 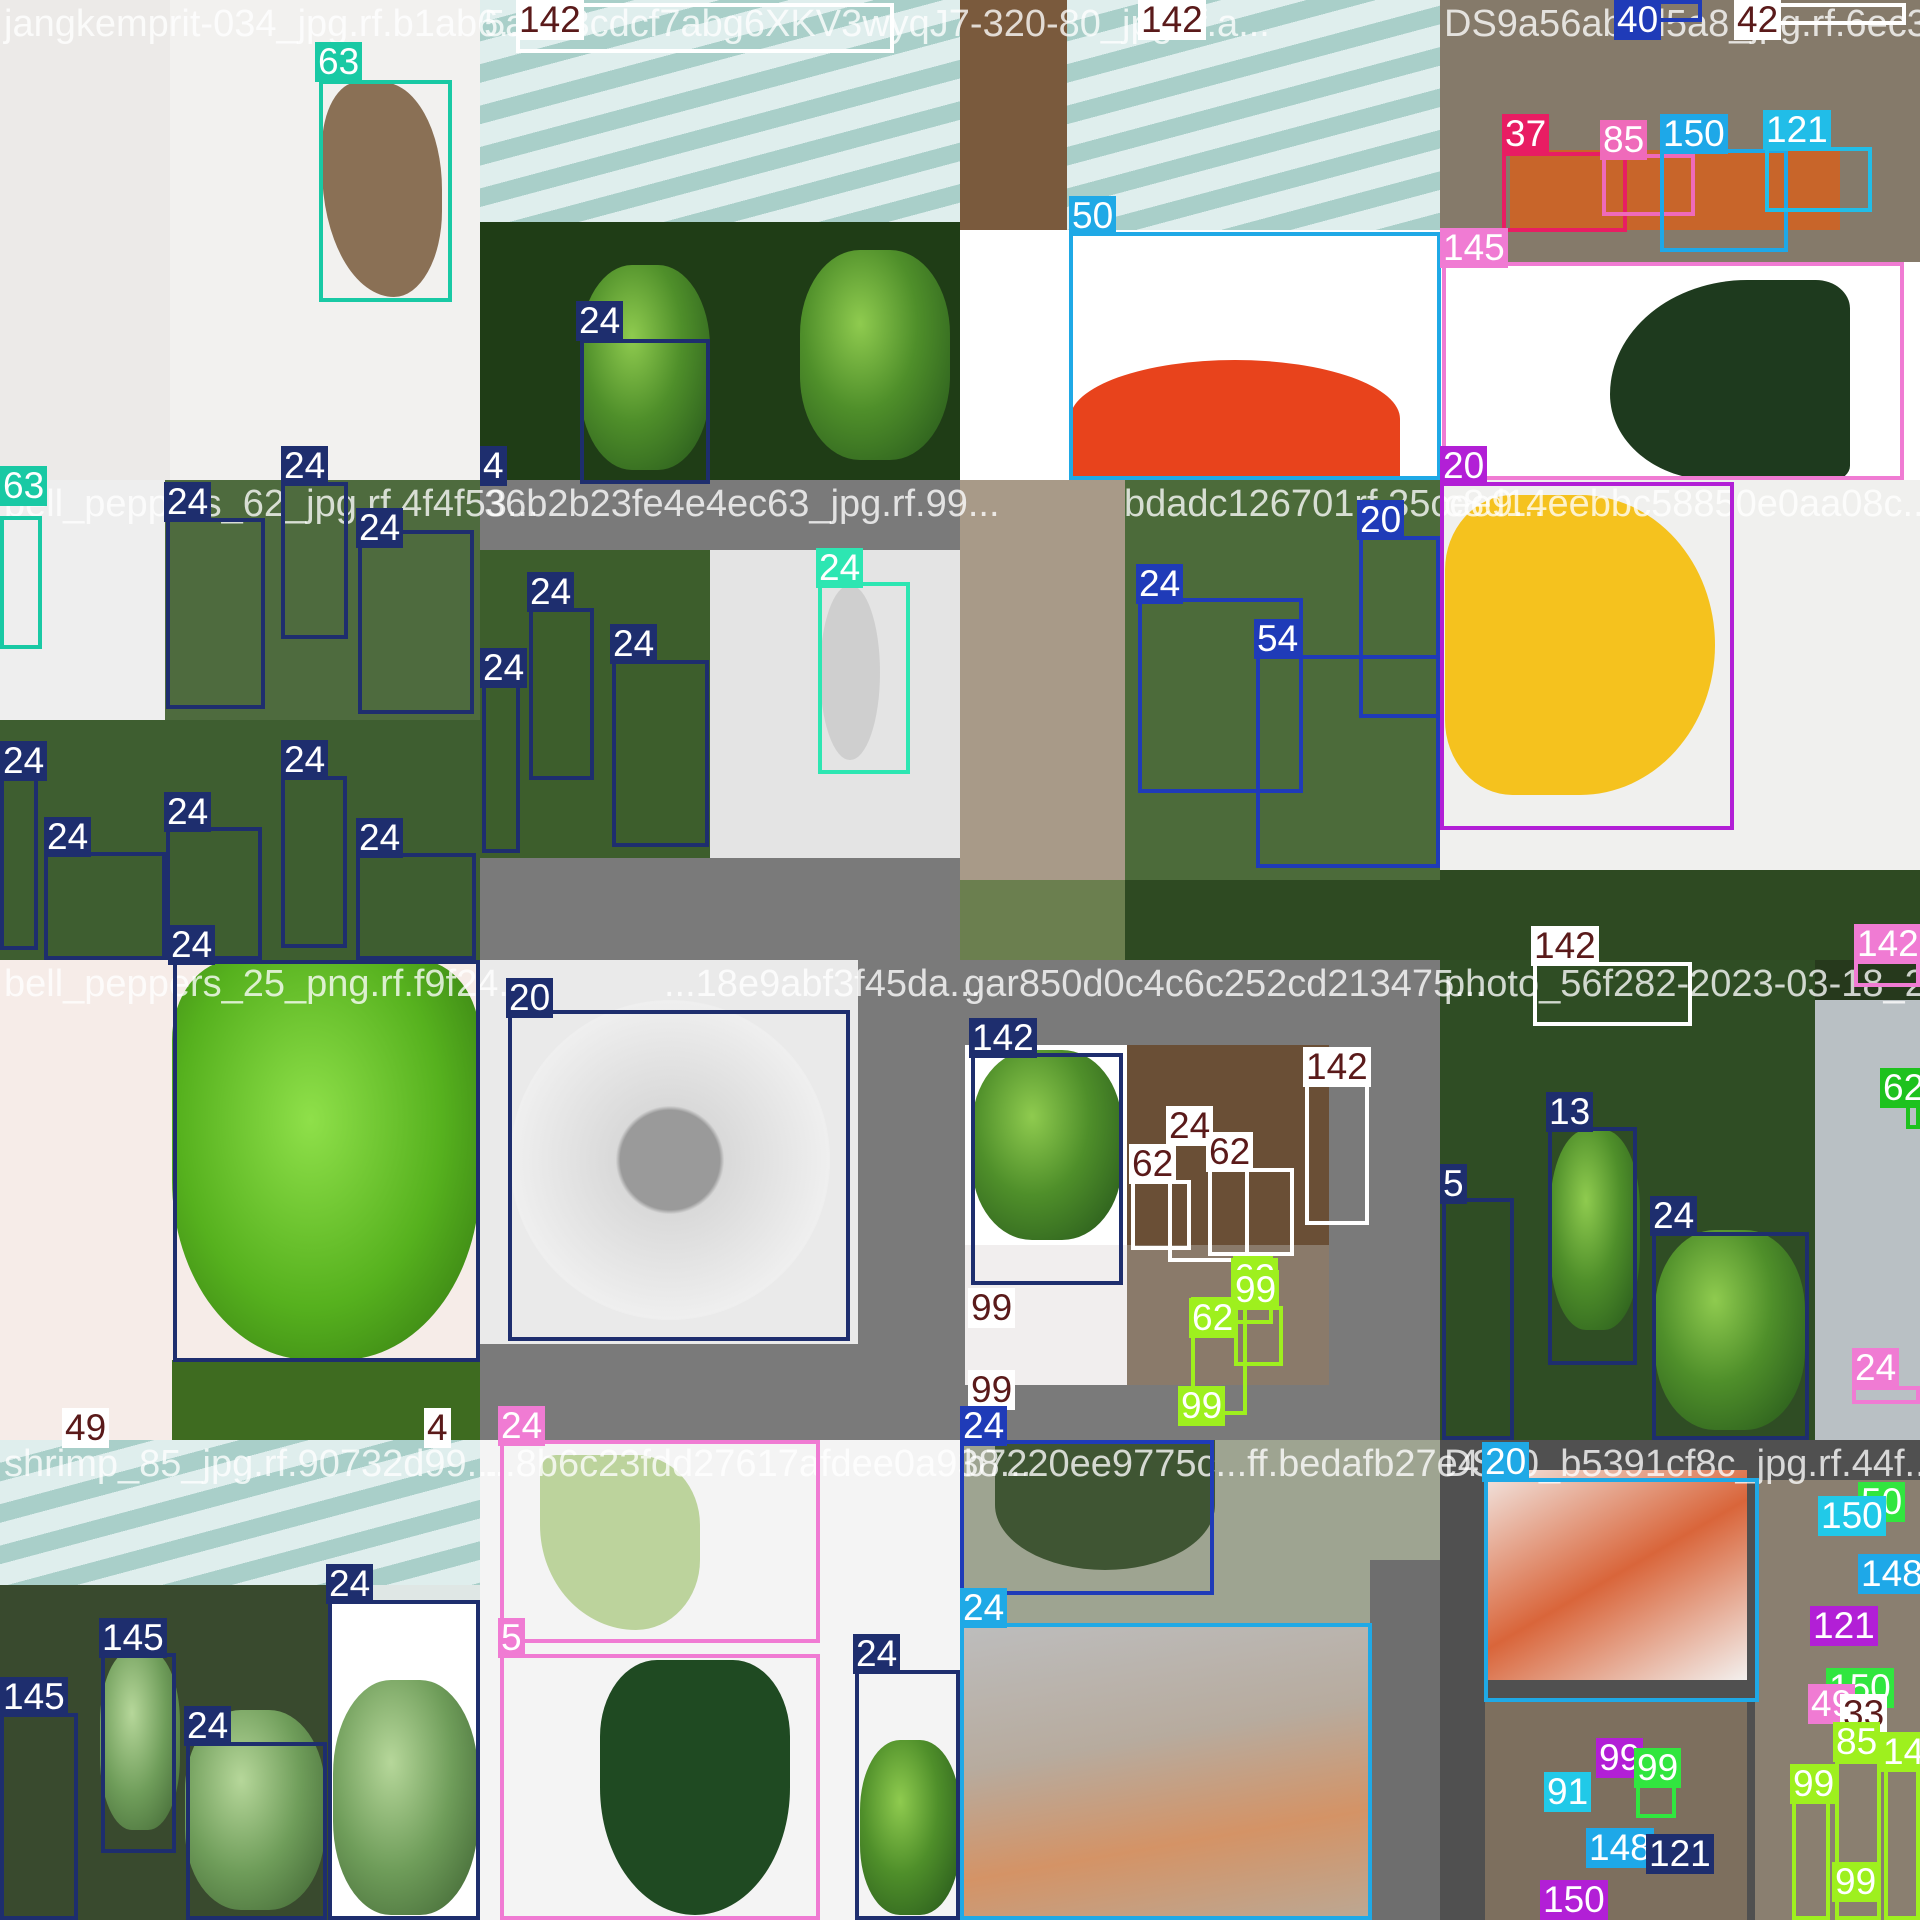 I want to click on detection-label: 42, so click(x=1758, y=20).